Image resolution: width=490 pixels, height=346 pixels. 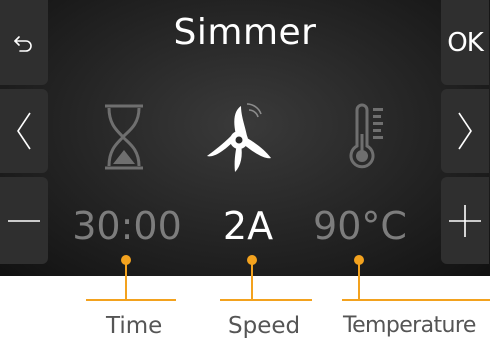 I want to click on time-callout-line, so click(x=126, y=281).